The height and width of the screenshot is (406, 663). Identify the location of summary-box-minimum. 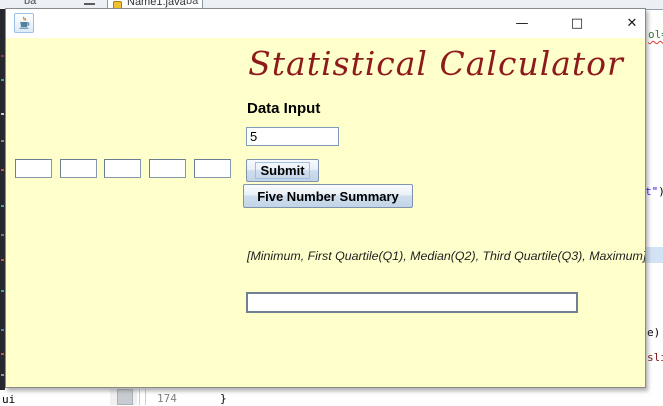
(33, 168).